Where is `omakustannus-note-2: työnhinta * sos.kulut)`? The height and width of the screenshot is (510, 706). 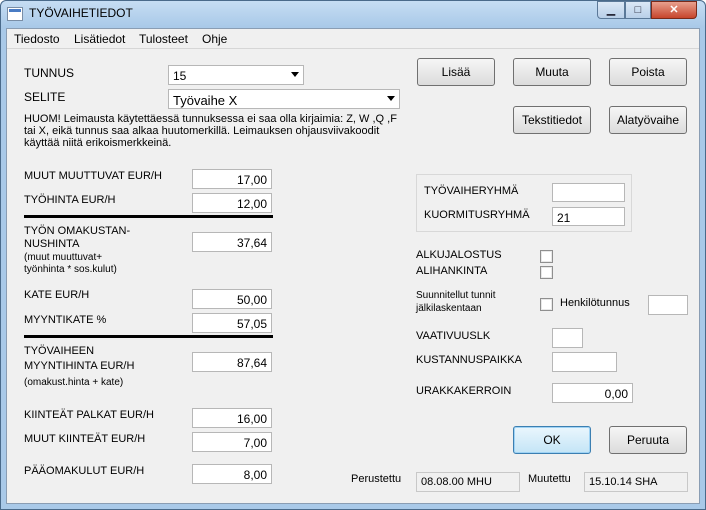 omakustannus-note-2: työnhinta * sos.kulut) is located at coordinates (70, 269).